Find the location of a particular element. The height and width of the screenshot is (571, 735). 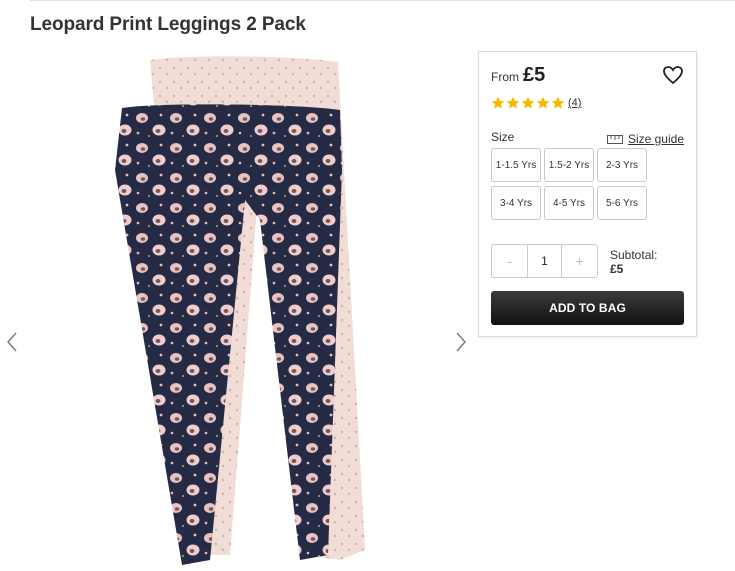

star-rating is located at coordinates (528, 103).